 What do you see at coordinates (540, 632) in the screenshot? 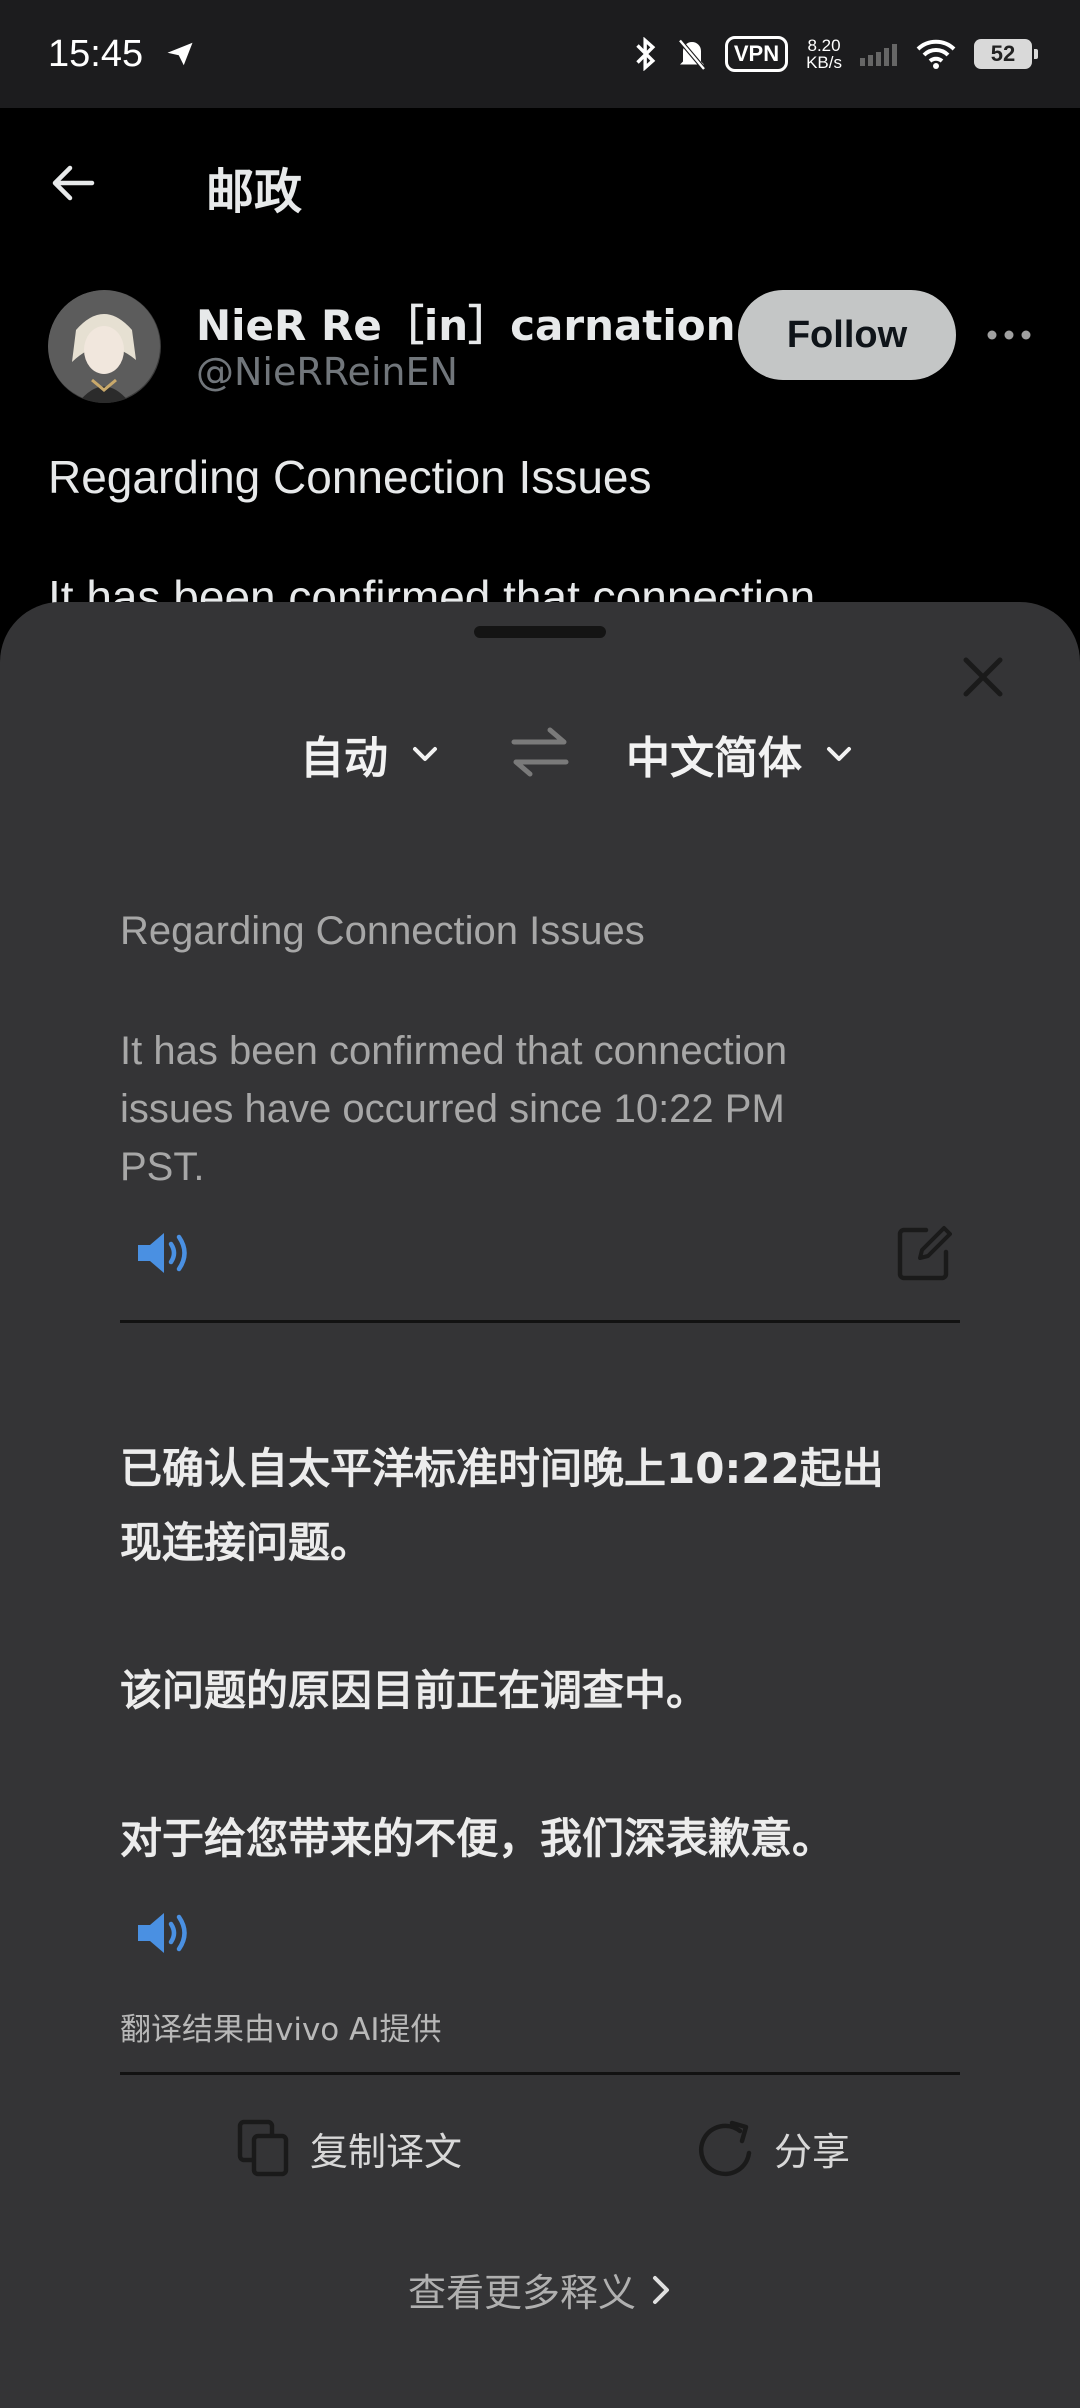
I see `sheet-drag-handle` at bounding box center [540, 632].